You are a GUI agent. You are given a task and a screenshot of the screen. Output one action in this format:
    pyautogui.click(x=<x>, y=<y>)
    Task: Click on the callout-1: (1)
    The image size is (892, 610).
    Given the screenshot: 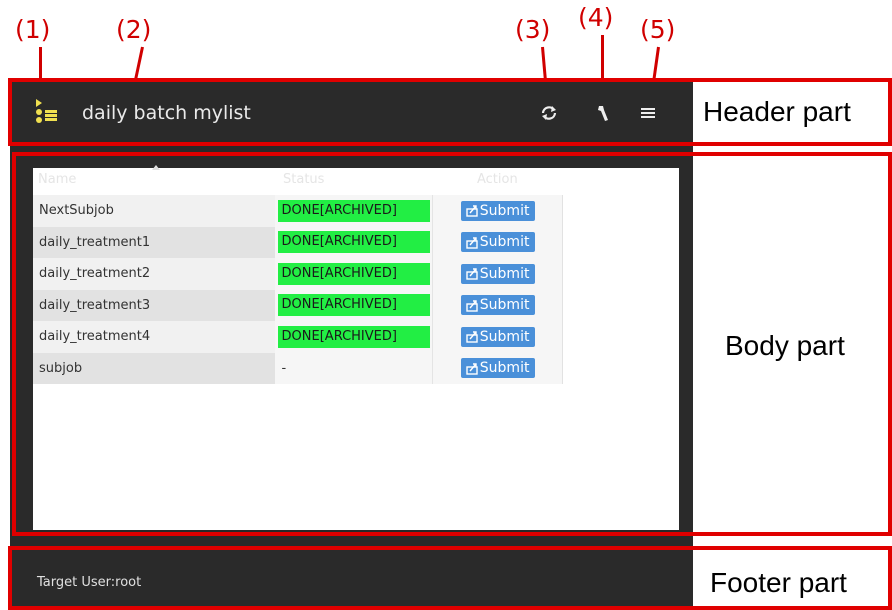 What is the action you would take?
    pyautogui.click(x=33, y=29)
    